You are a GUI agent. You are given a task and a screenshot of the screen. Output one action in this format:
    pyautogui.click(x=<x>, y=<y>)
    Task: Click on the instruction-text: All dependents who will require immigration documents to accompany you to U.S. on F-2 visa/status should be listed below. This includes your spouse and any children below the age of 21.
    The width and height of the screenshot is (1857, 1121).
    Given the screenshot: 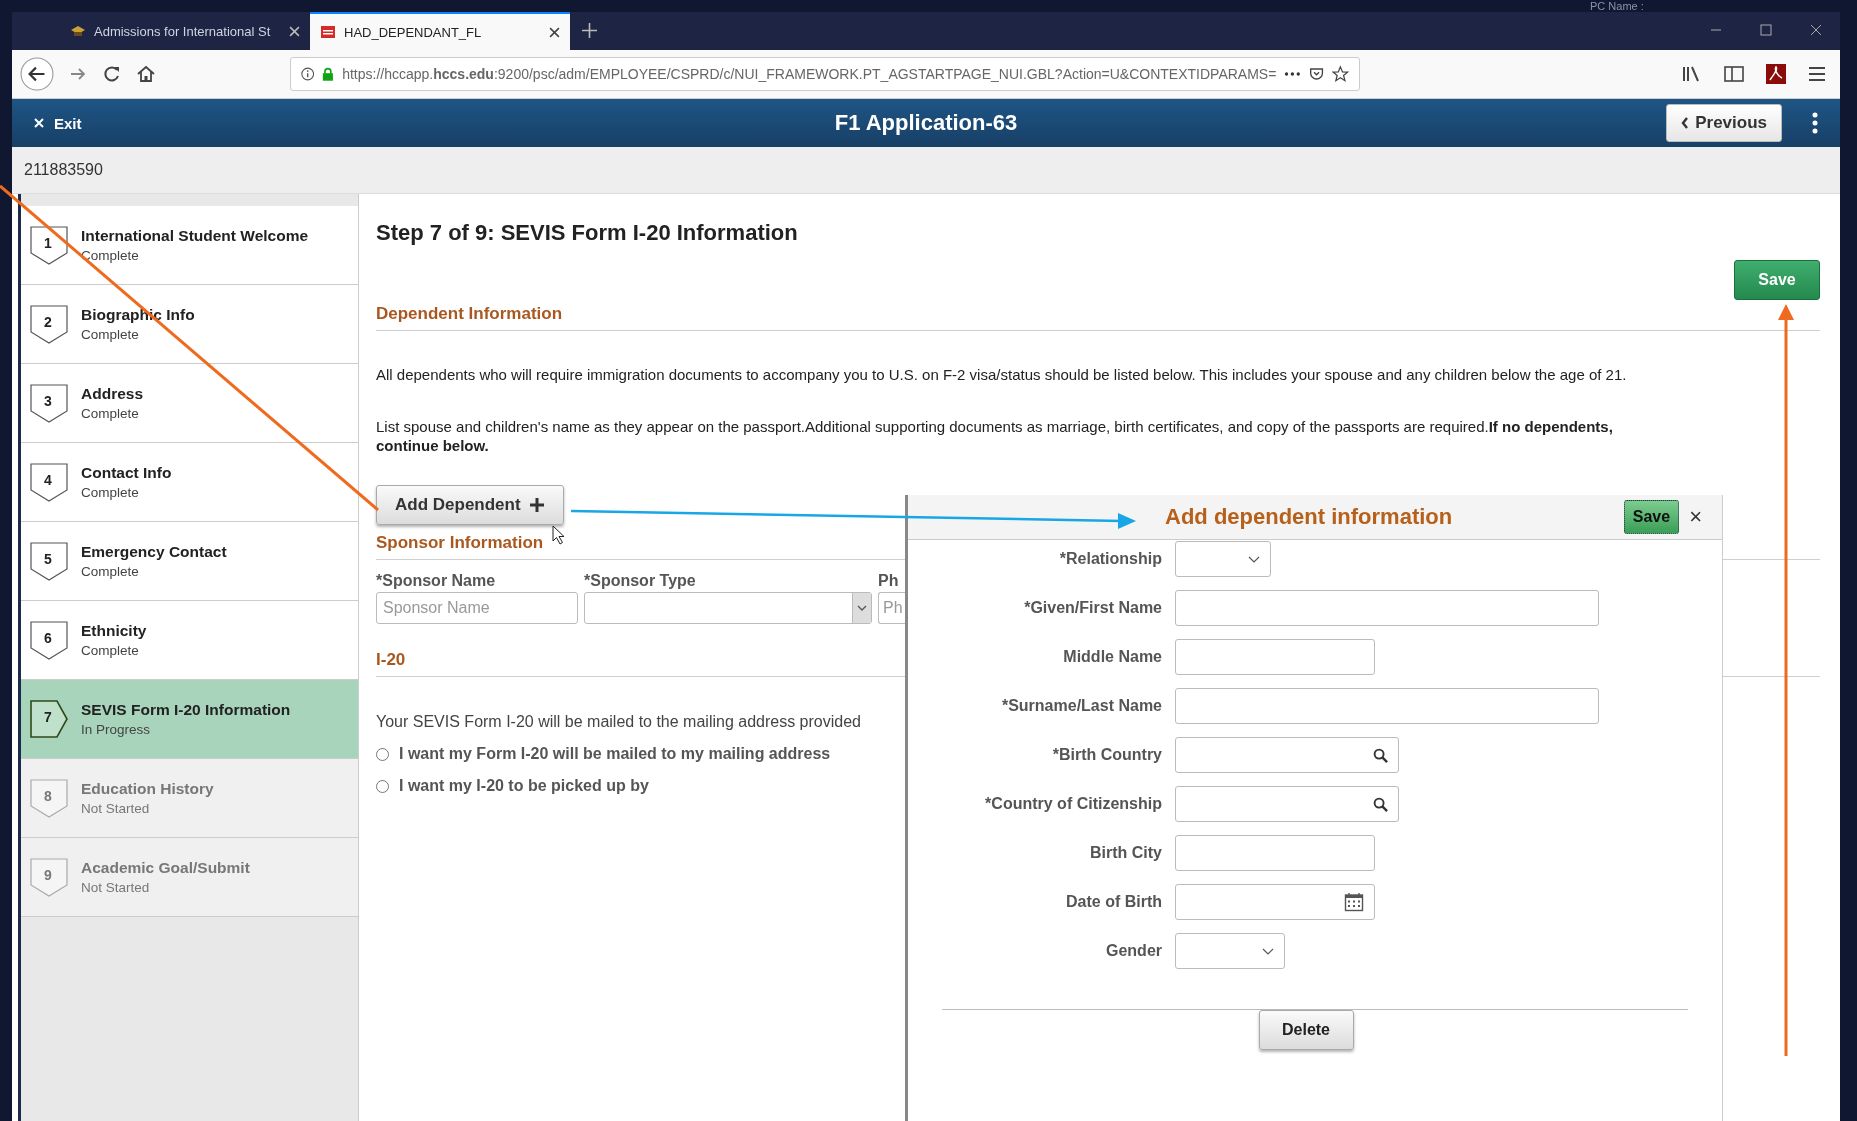 What is the action you would take?
    pyautogui.click(x=1002, y=374)
    